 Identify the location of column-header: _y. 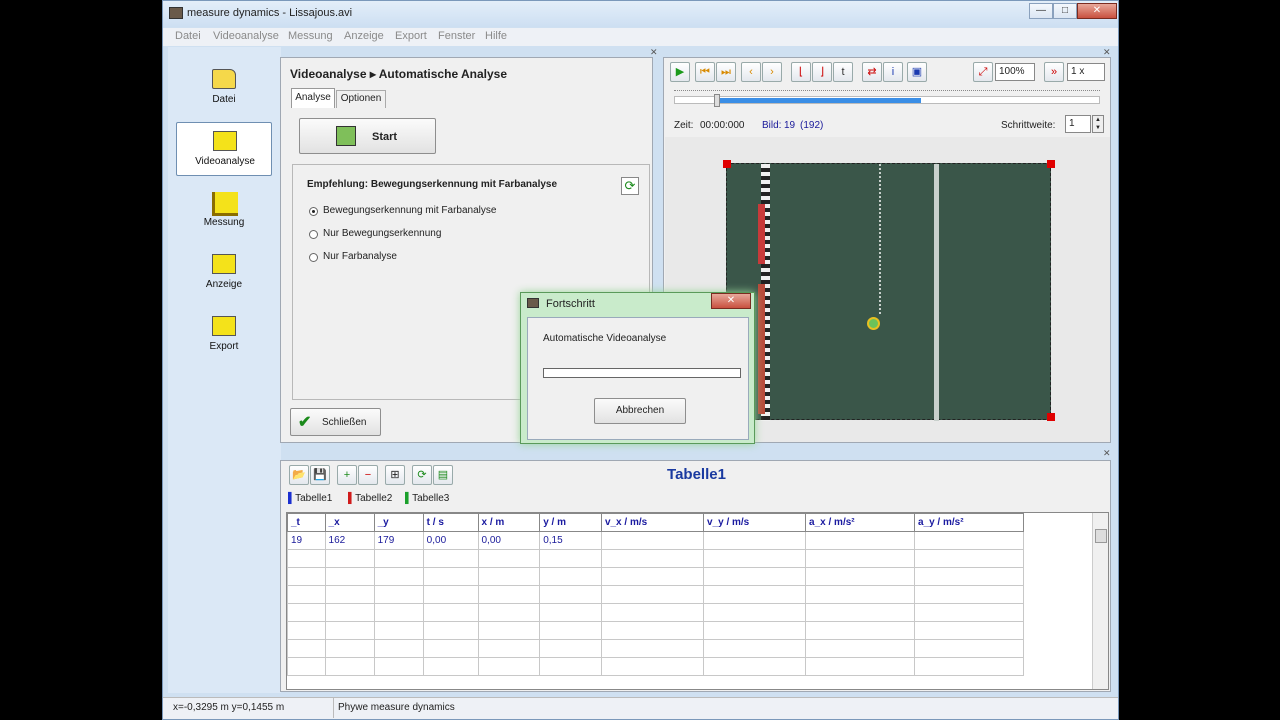
(398, 522).